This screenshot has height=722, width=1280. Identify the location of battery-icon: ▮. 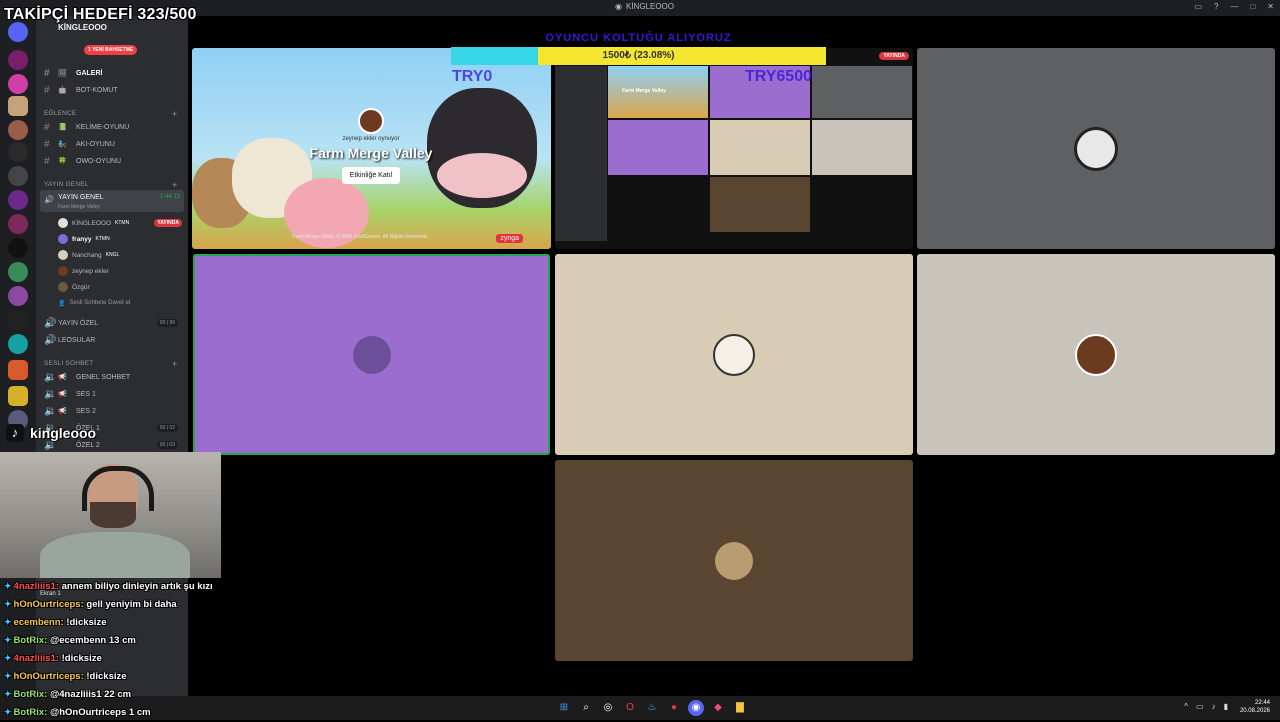
(1226, 706).